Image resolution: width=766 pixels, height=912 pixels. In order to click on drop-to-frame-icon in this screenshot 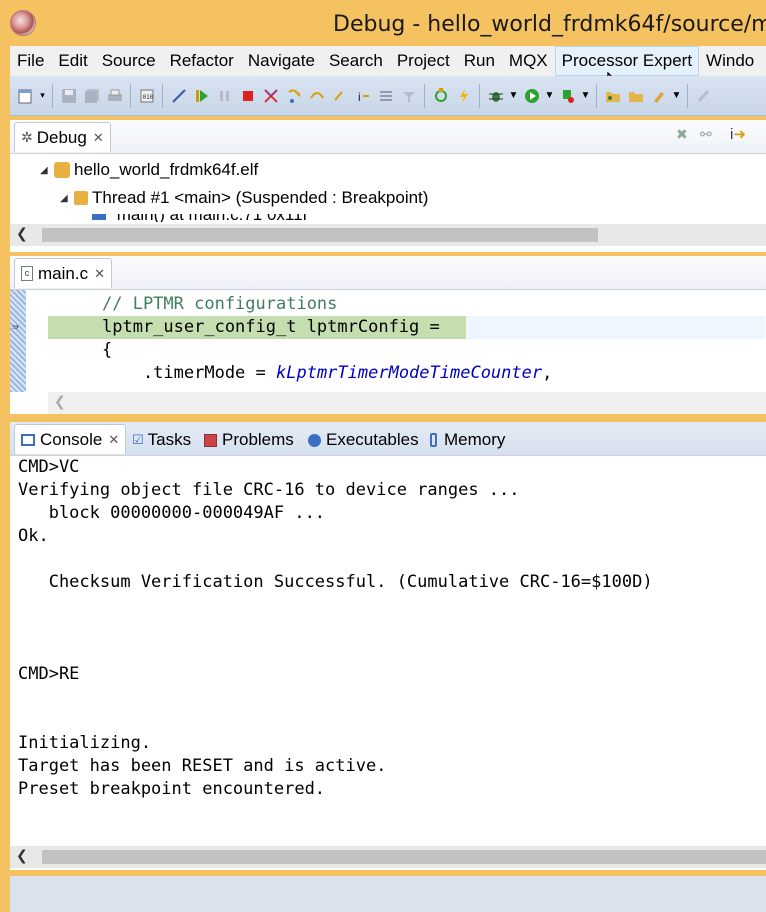, I will do `click(386, 96)`.